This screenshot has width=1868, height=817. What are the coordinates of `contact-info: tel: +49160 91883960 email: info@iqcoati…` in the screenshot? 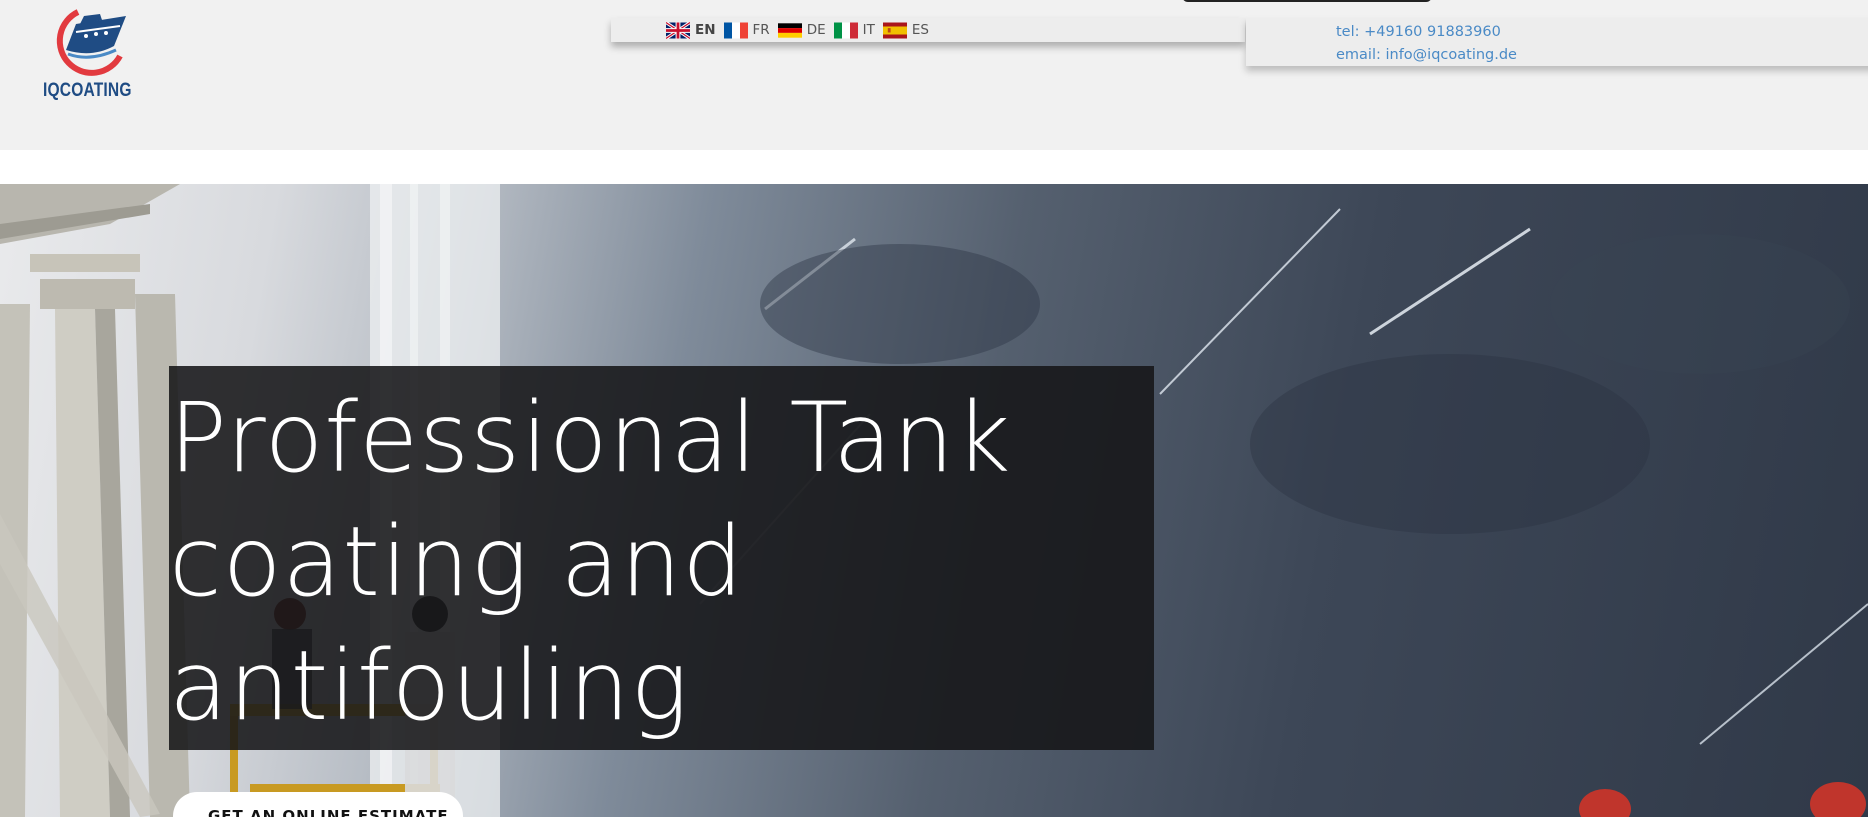 It's located at (1557, 42).